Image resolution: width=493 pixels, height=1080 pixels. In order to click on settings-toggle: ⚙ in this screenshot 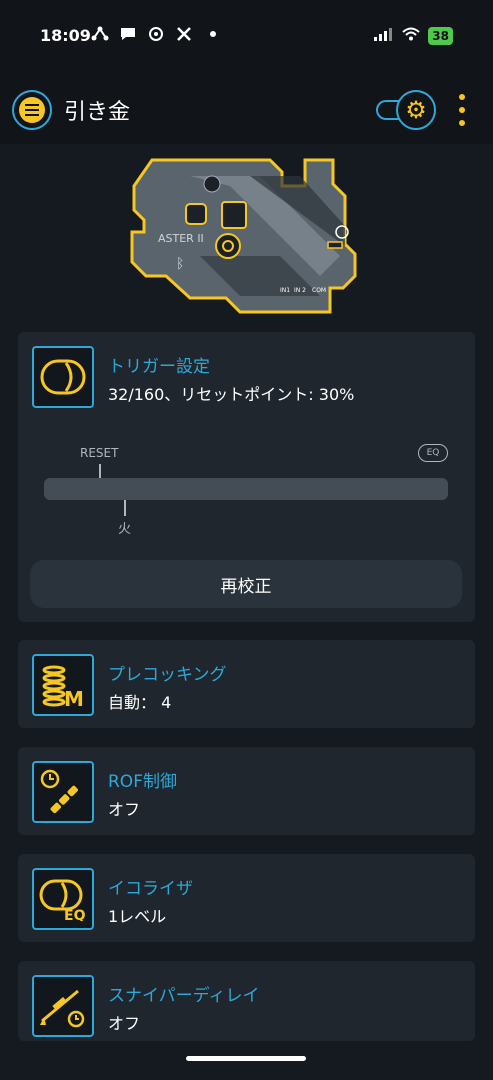, I will do `click(406, 110)`.